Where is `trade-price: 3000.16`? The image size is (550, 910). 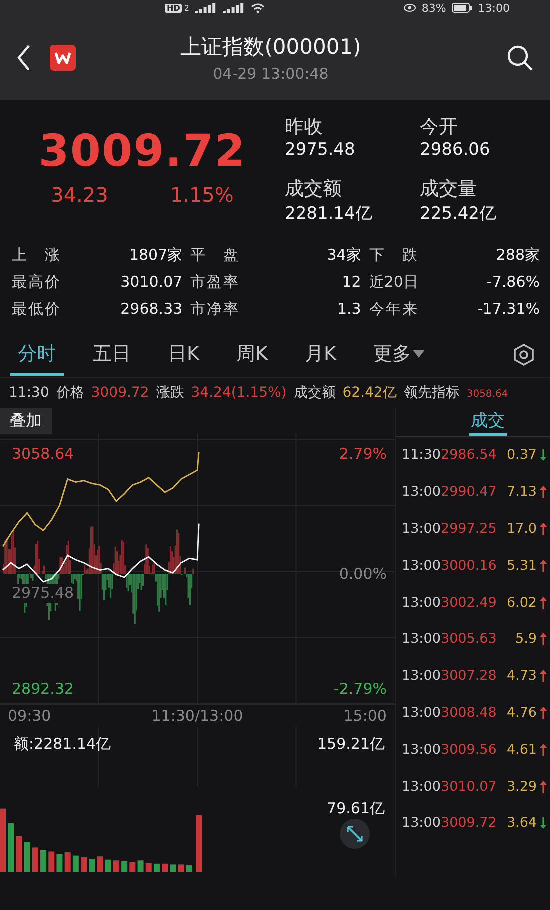
trade-price: 3000.16 is located at coordinates (469, 566).